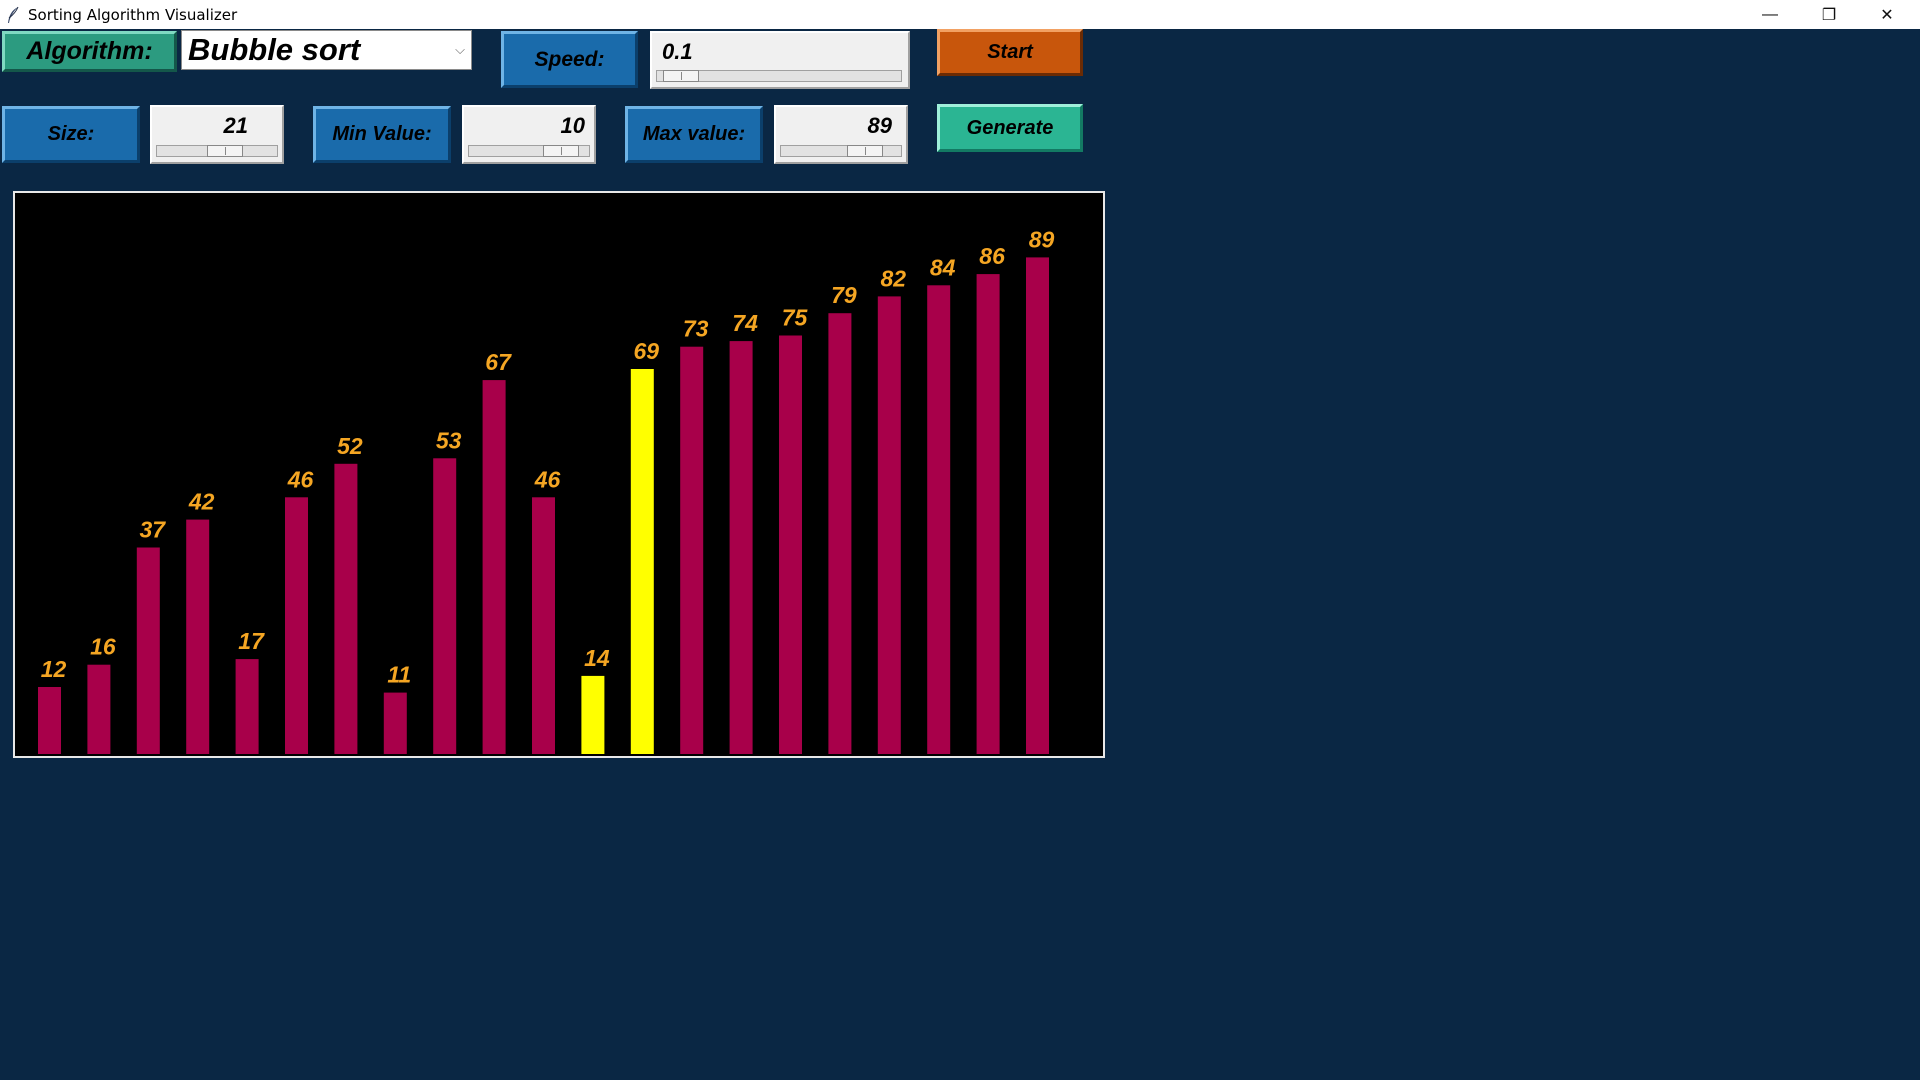  Describe the element at coordinates (103, 647) in the screenshot. I see `bar-value-label: 16` at that location.